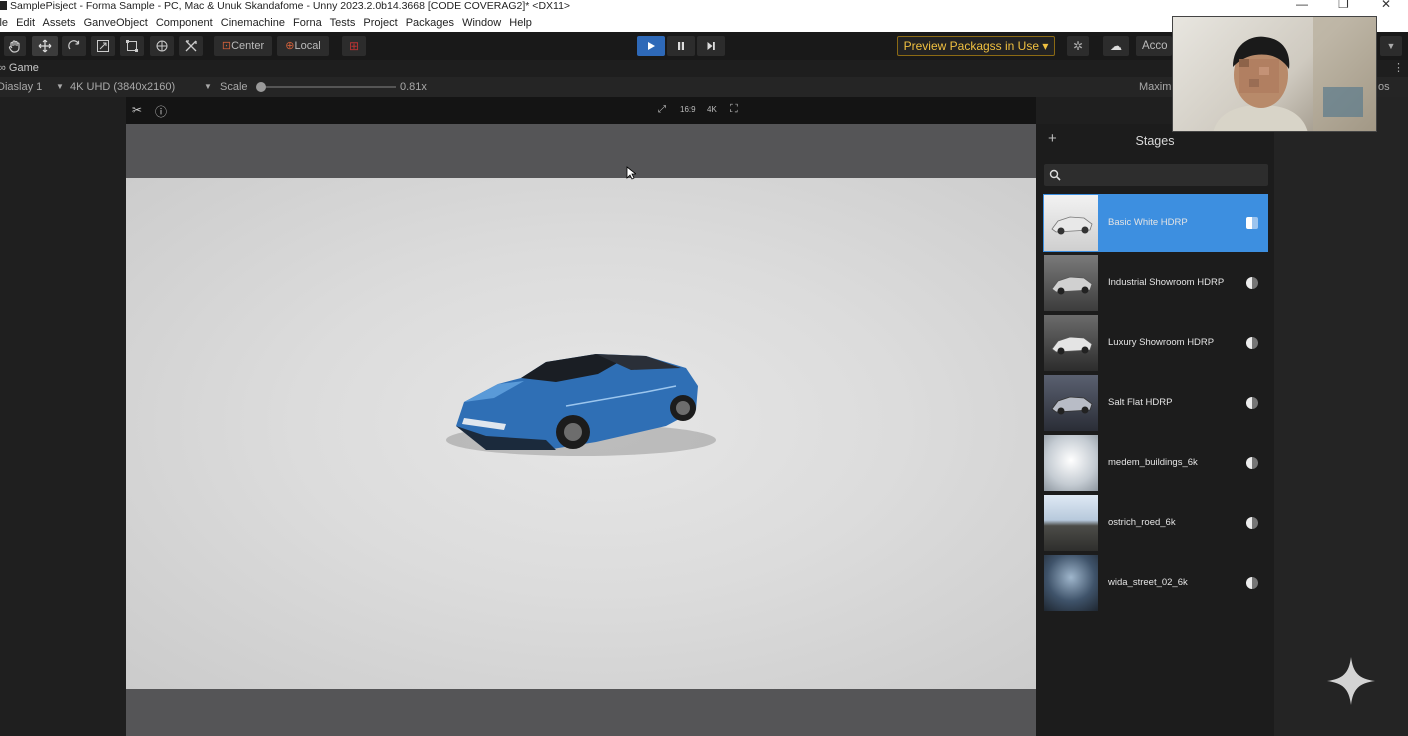  What do you see at coordinates (1148, 582) in the screenshot?
I see `stage-label: wida_street_02_6k` at bounding box center [1148, 582].